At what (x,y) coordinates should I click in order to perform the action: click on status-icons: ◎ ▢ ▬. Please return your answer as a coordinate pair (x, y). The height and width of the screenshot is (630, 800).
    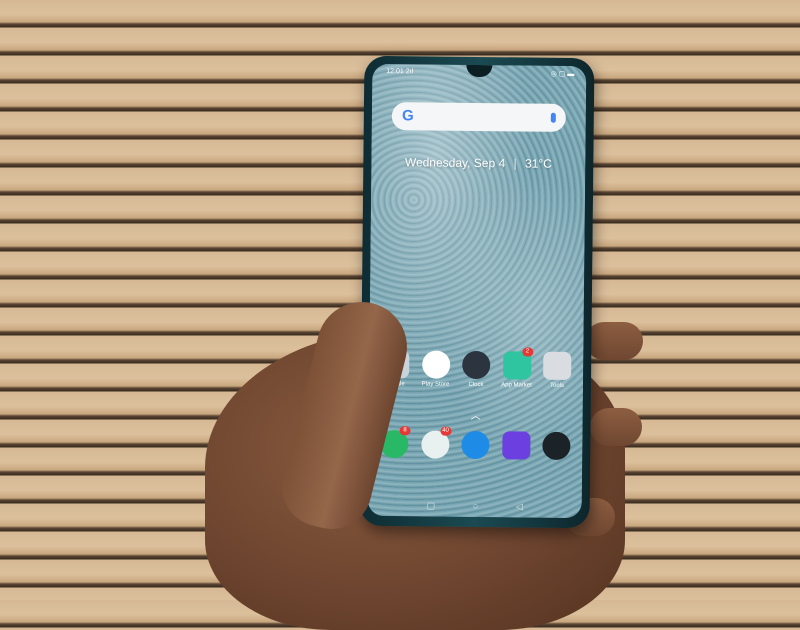
    Looking at the image, I should click on (562, 74).